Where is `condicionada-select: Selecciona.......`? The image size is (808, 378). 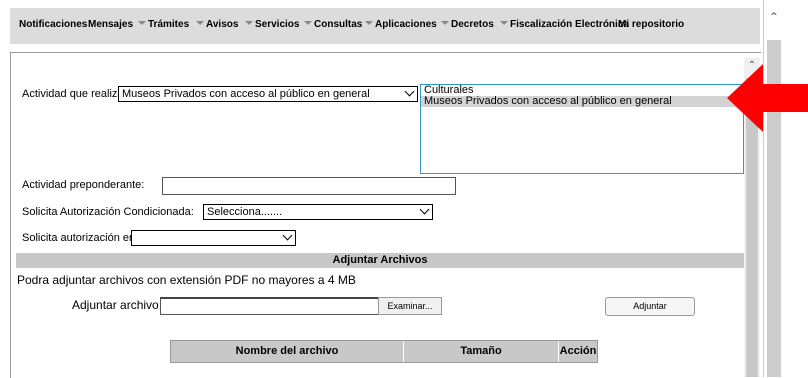
condicionada-select: Selecciona....... is located at coordinates (318, 212).